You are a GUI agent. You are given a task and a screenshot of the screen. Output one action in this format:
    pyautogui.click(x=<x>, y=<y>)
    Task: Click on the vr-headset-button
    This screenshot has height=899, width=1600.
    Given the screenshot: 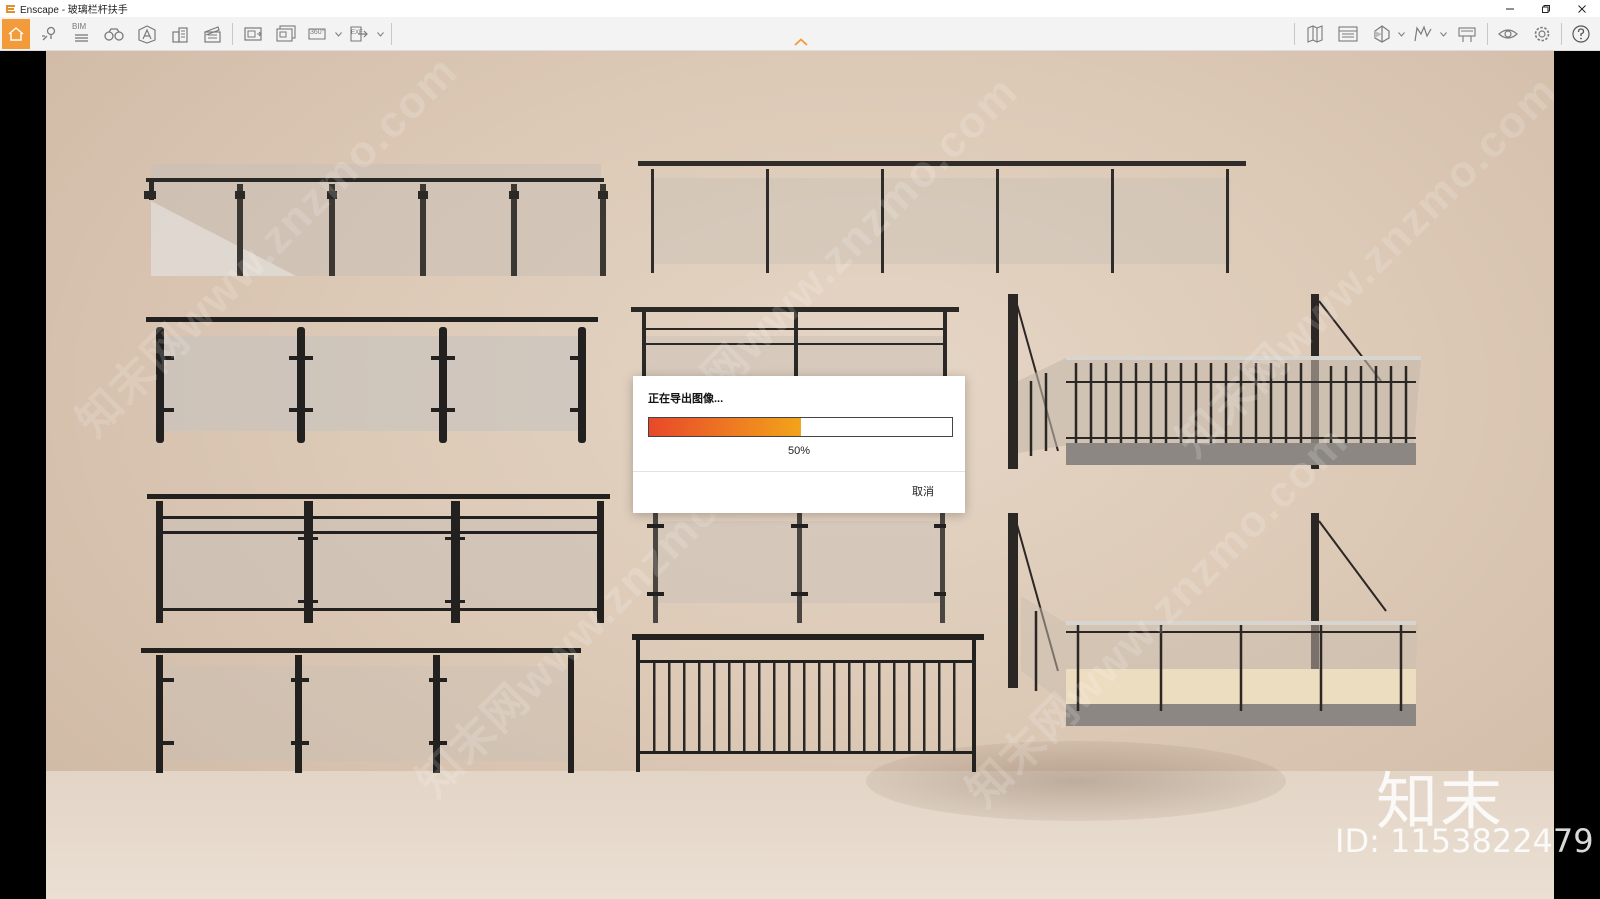 What is the action you would take?
    pyautogui.click(x=114, y=34)
    